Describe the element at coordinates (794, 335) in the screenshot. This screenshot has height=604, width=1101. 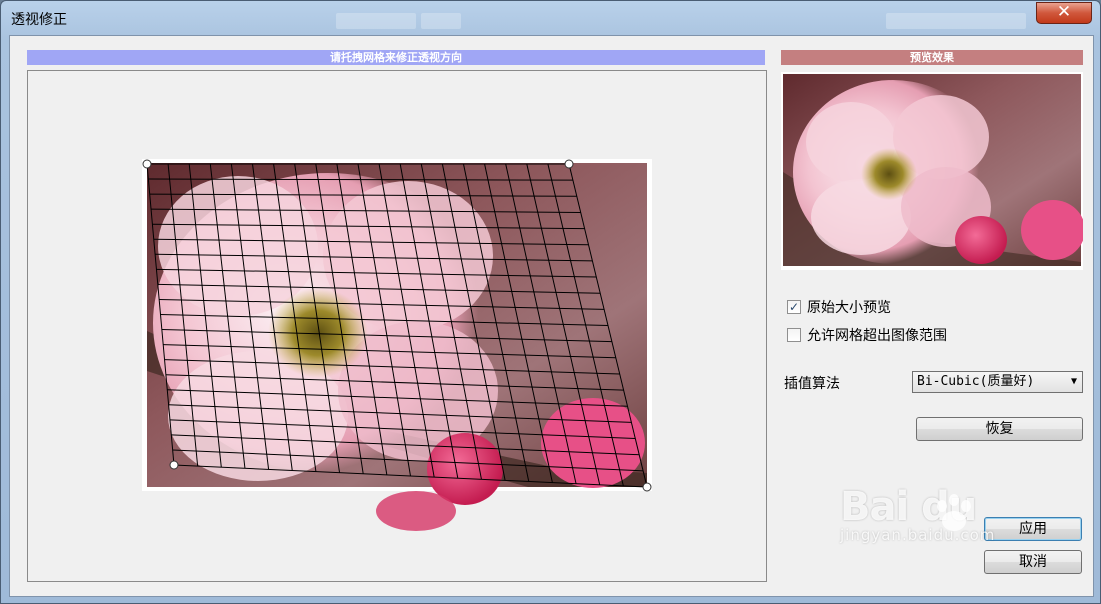
I see `allow-grid-outside-checkbox` at that location.